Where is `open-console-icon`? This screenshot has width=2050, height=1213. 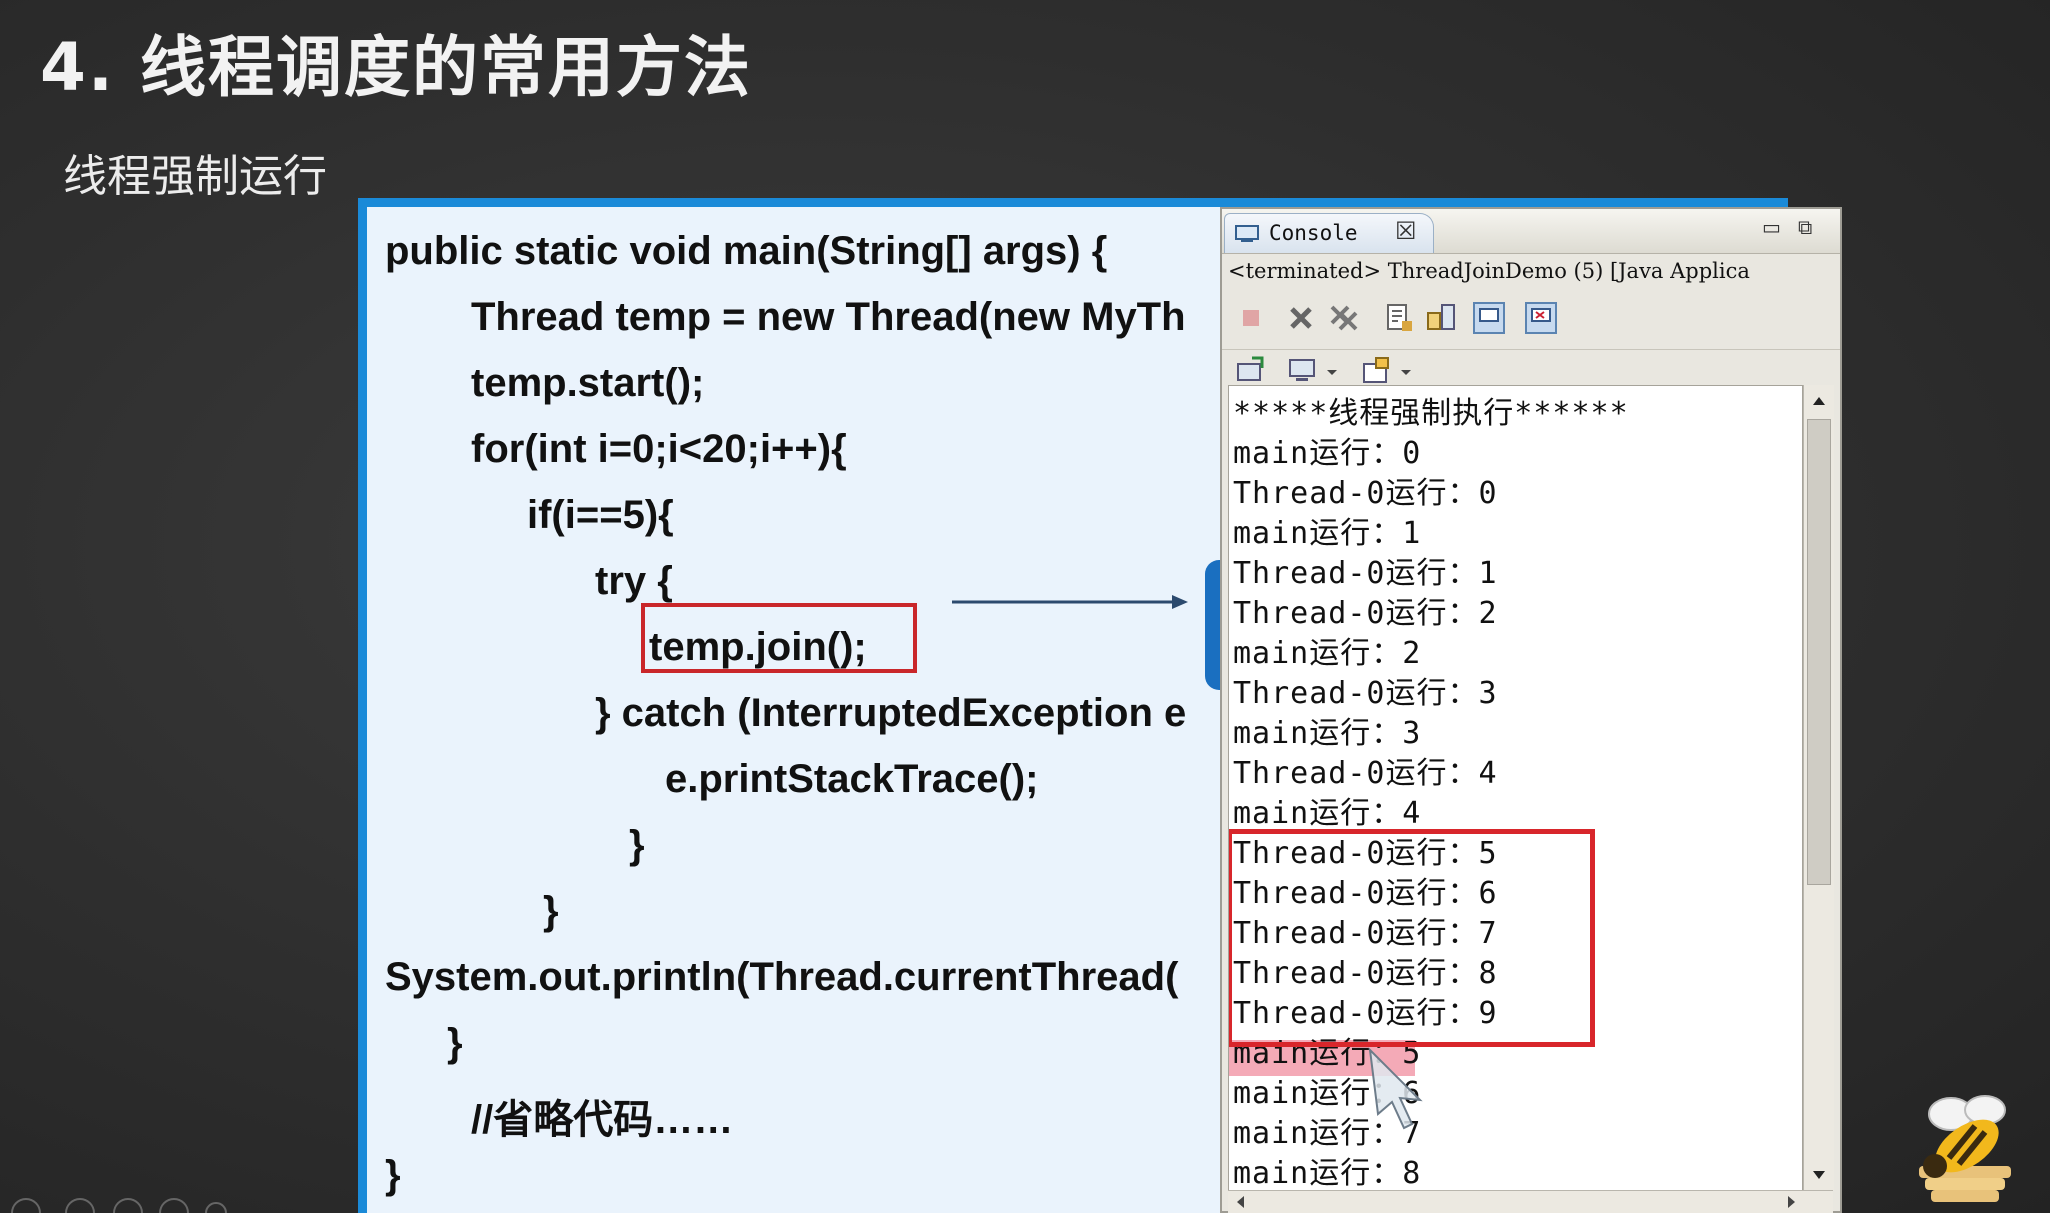
open-console-icon is located at coordinates (1541, 318).